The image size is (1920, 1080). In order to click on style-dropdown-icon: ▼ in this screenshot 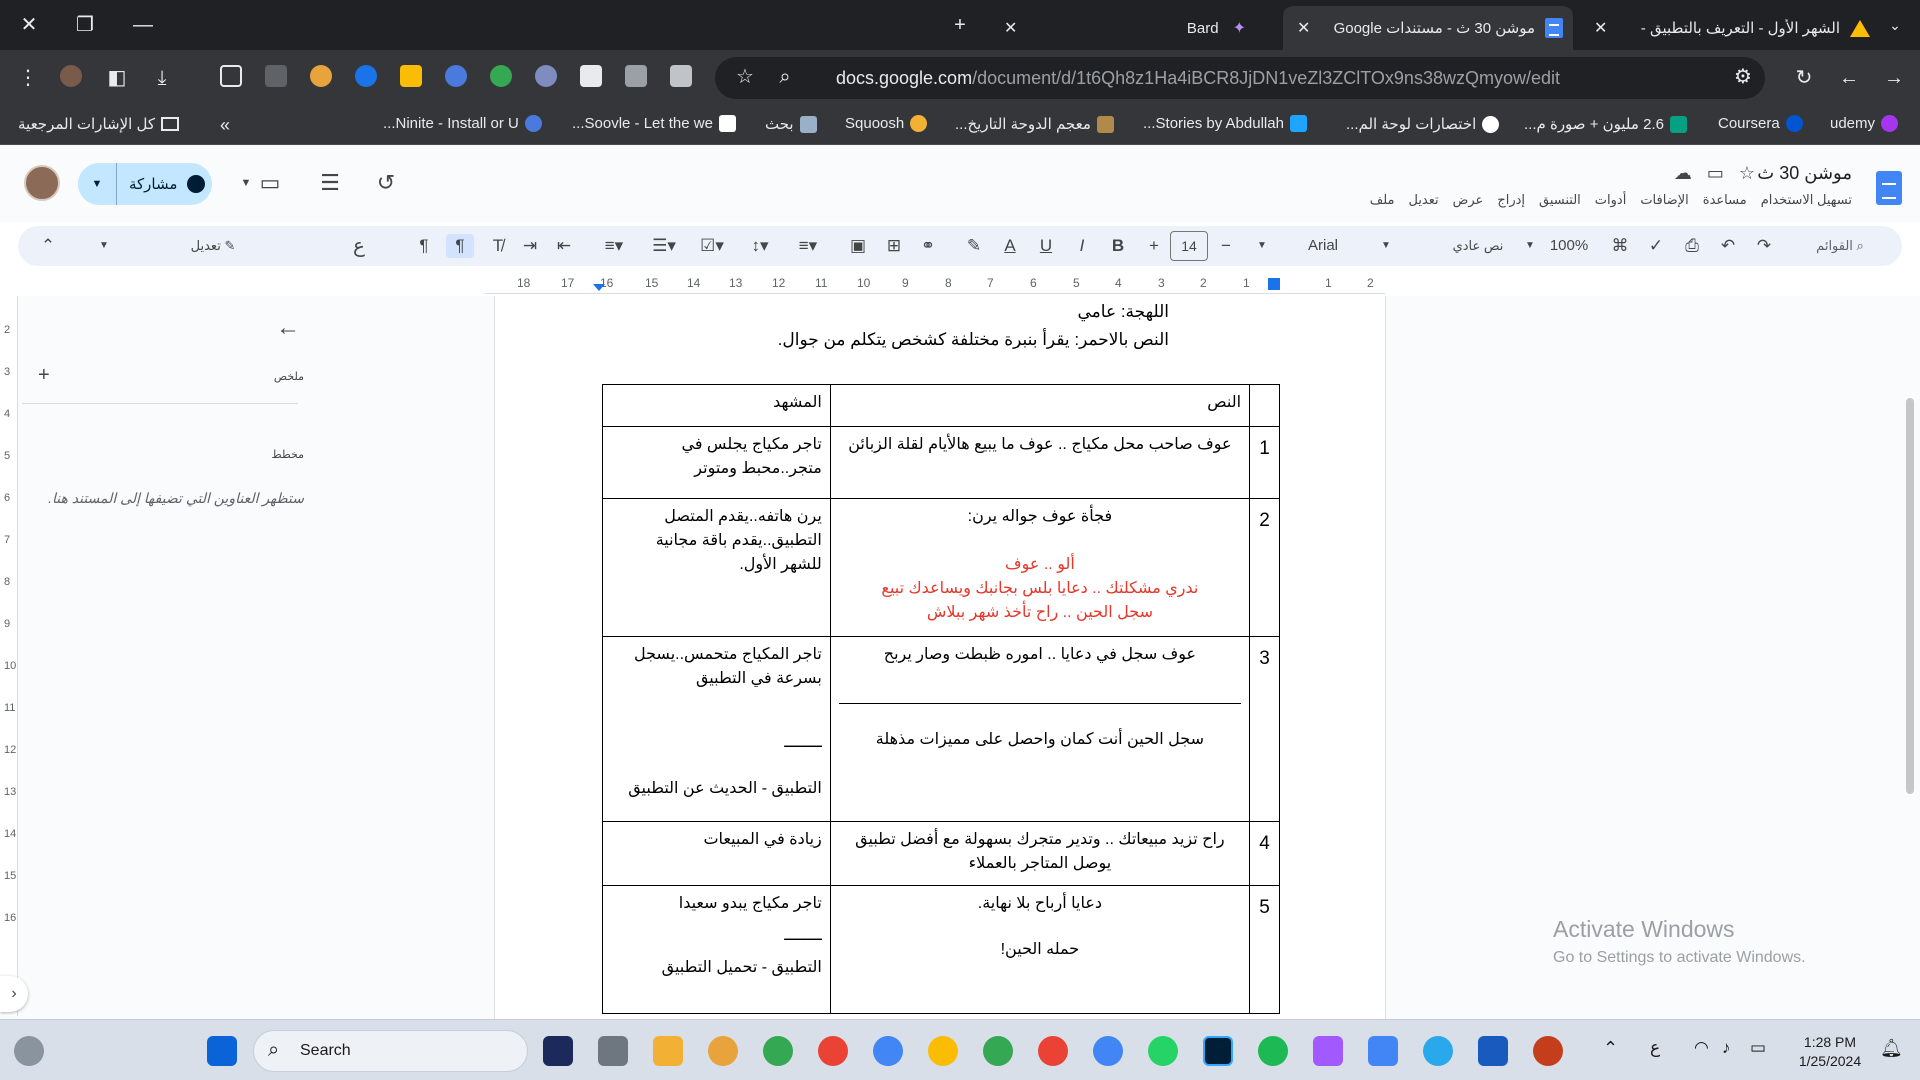, I will do `click(1386, 246)`.